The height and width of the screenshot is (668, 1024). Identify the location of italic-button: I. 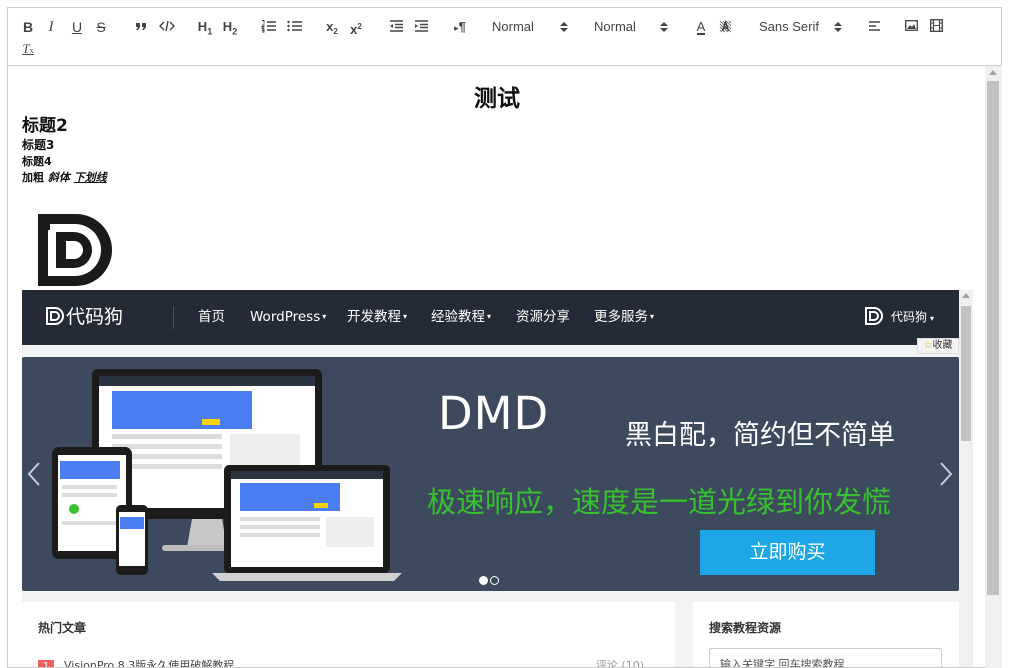
(51, 27).